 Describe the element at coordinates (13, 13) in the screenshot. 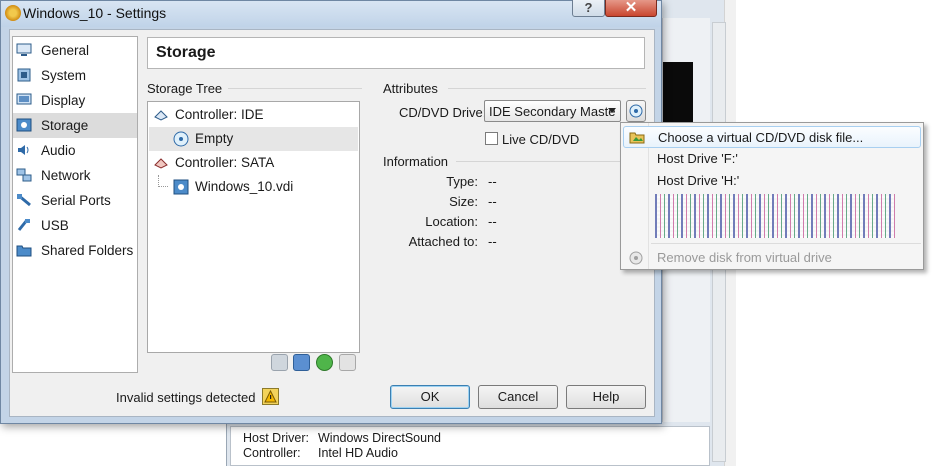

I see `virtualbox-icon` at that location.